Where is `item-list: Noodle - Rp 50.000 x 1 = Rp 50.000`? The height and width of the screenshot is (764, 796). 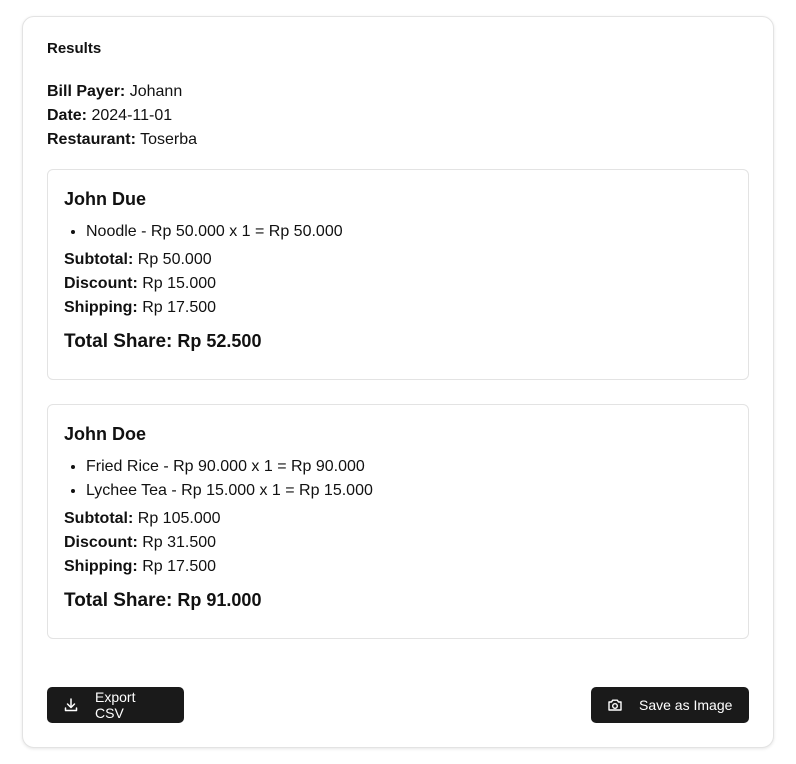 item-list: Noodle - Rp 50.000 x 1 = Rp 50.000 is located at coordinates (398, 232).